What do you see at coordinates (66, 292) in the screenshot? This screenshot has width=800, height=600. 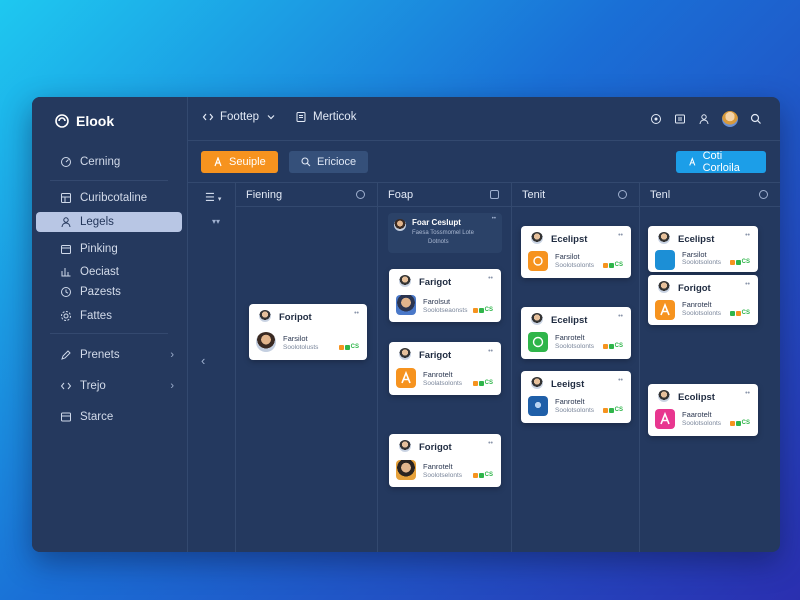 I see `clock-icon` at bounding box center [66, 292].